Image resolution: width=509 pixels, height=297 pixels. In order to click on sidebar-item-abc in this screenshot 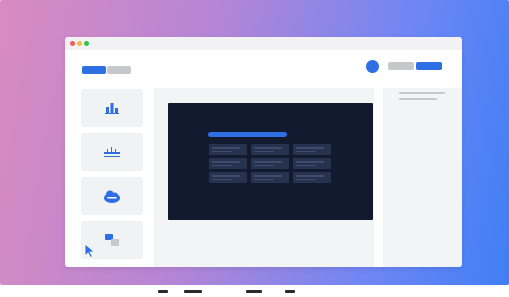, I will do `click(112, 196)`.